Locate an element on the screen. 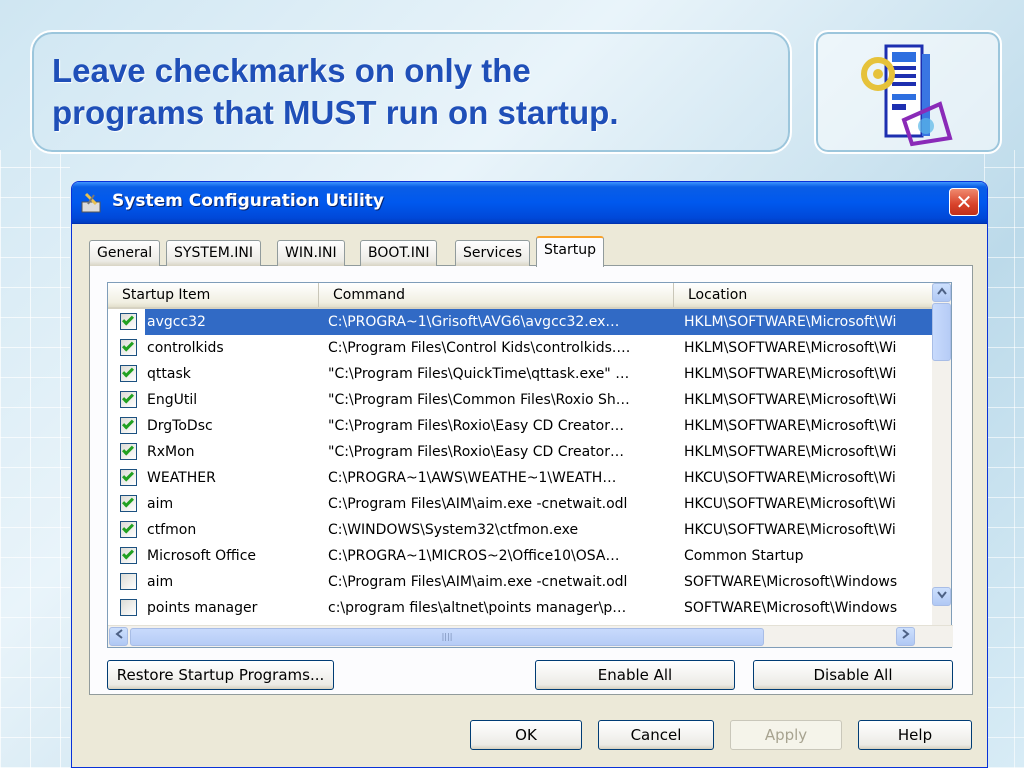 Image resolution: width=1024 pixels, height=768 pixels. close-button: ✕ is located at coordinates (964, 202).